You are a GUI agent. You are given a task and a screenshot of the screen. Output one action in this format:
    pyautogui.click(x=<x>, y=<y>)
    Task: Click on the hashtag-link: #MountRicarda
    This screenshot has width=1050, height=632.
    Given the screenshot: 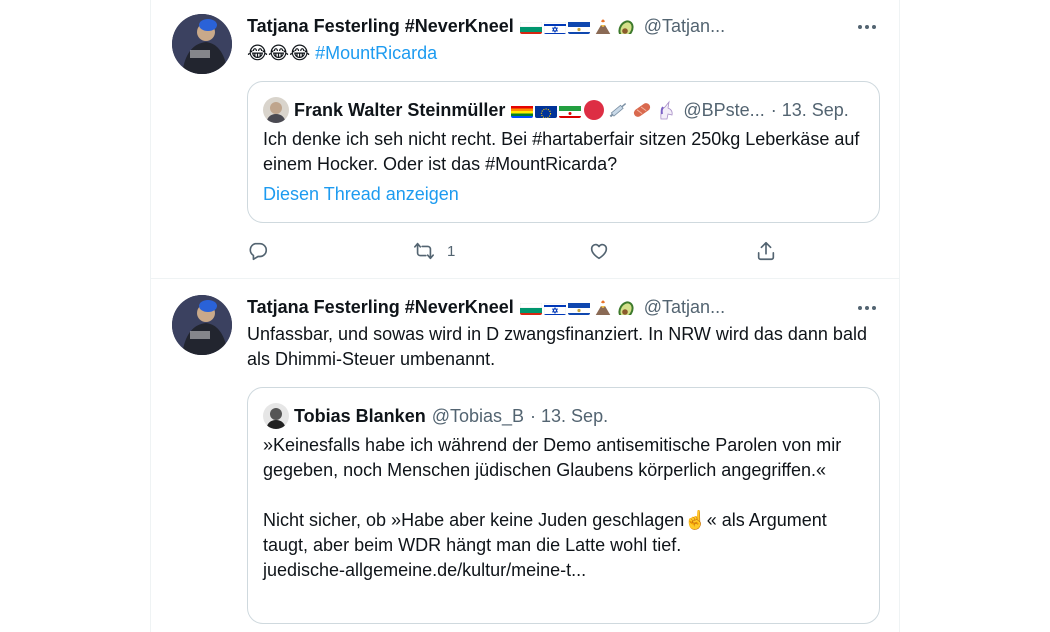 What is the action you would take?
    pyautogui.click(x=376, y=53)
    